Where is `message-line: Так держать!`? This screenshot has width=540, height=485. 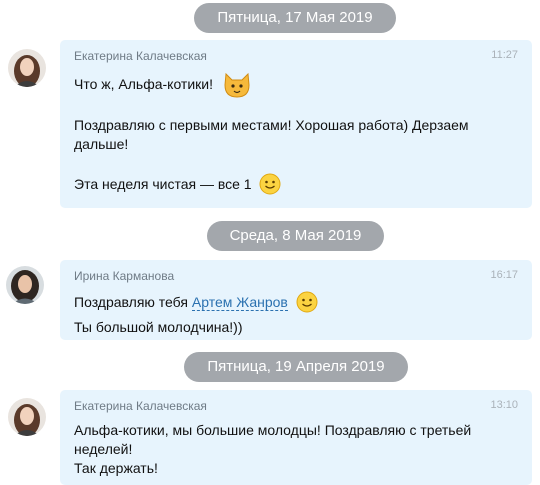 message-line: Так держать! is located at coordinates (116, 468).